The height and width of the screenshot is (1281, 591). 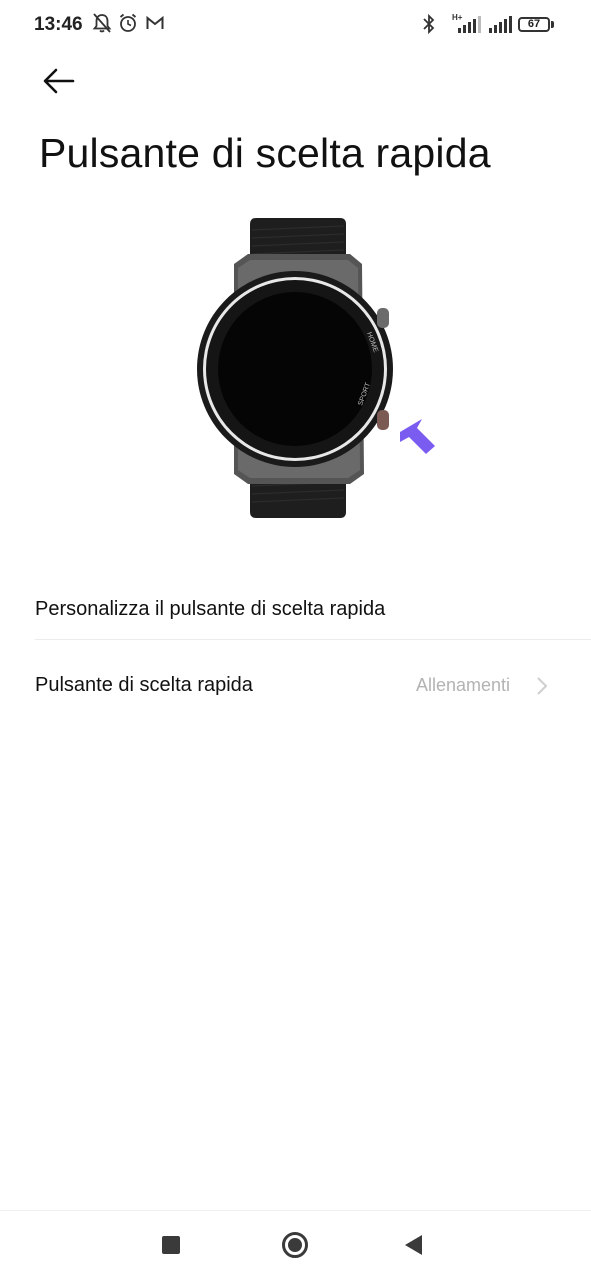 I want to click on shortcut-row-label: Pulsante di scelta rapida, so click(x=144, y=685).